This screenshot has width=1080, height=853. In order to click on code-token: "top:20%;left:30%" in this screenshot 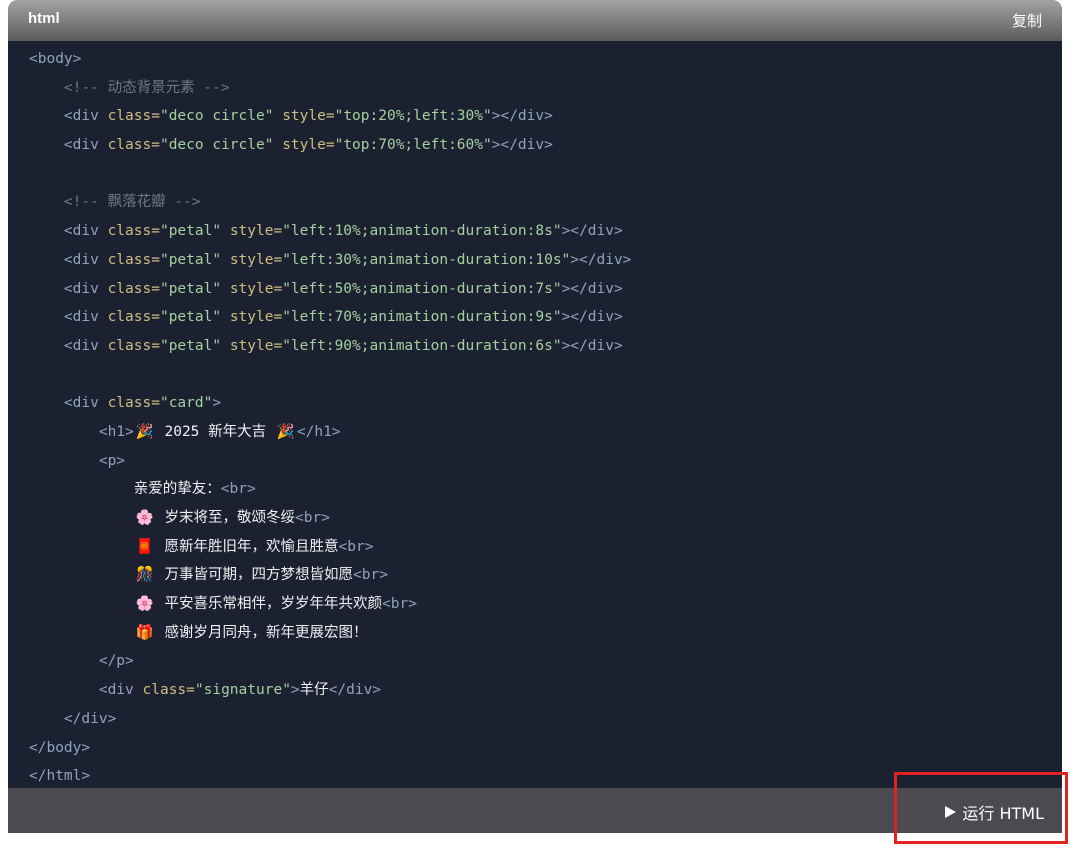, I will do `click(413, 116)`.